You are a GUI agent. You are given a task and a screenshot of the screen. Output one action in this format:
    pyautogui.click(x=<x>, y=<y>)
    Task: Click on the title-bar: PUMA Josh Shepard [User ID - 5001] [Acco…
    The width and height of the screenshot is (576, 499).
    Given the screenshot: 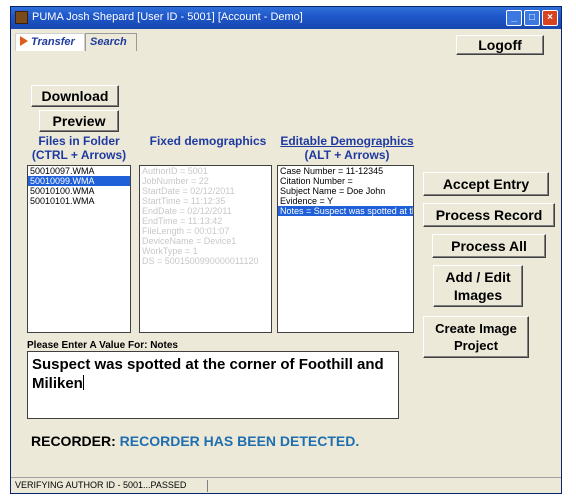 What is the action you would take?
    pyautogui.click(x=286, y=18)
    